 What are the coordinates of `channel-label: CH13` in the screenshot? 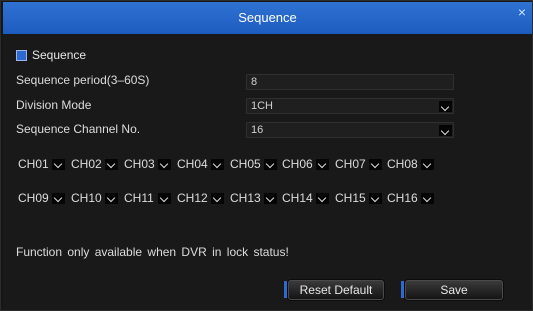 It's located at (245, 198).